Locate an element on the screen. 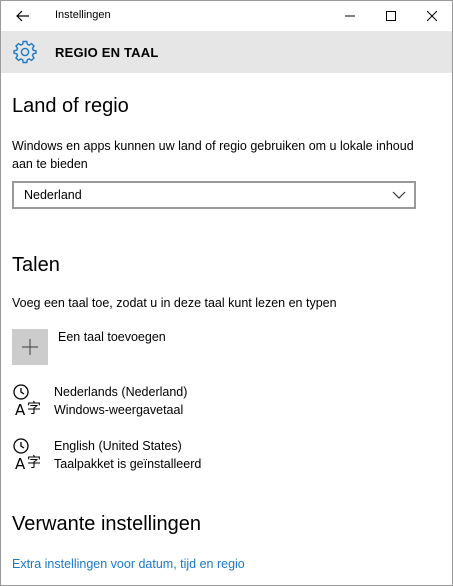  page-title: REGIO EN TAAL is located at coordinates (107, 52).